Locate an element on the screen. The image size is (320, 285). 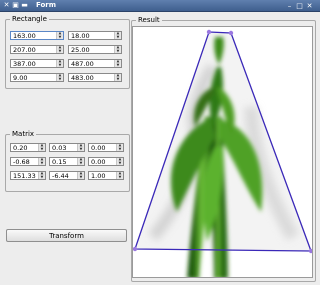
spinbox-field: 25.00 ▲ ▼ is located at coordinates (95, 49).